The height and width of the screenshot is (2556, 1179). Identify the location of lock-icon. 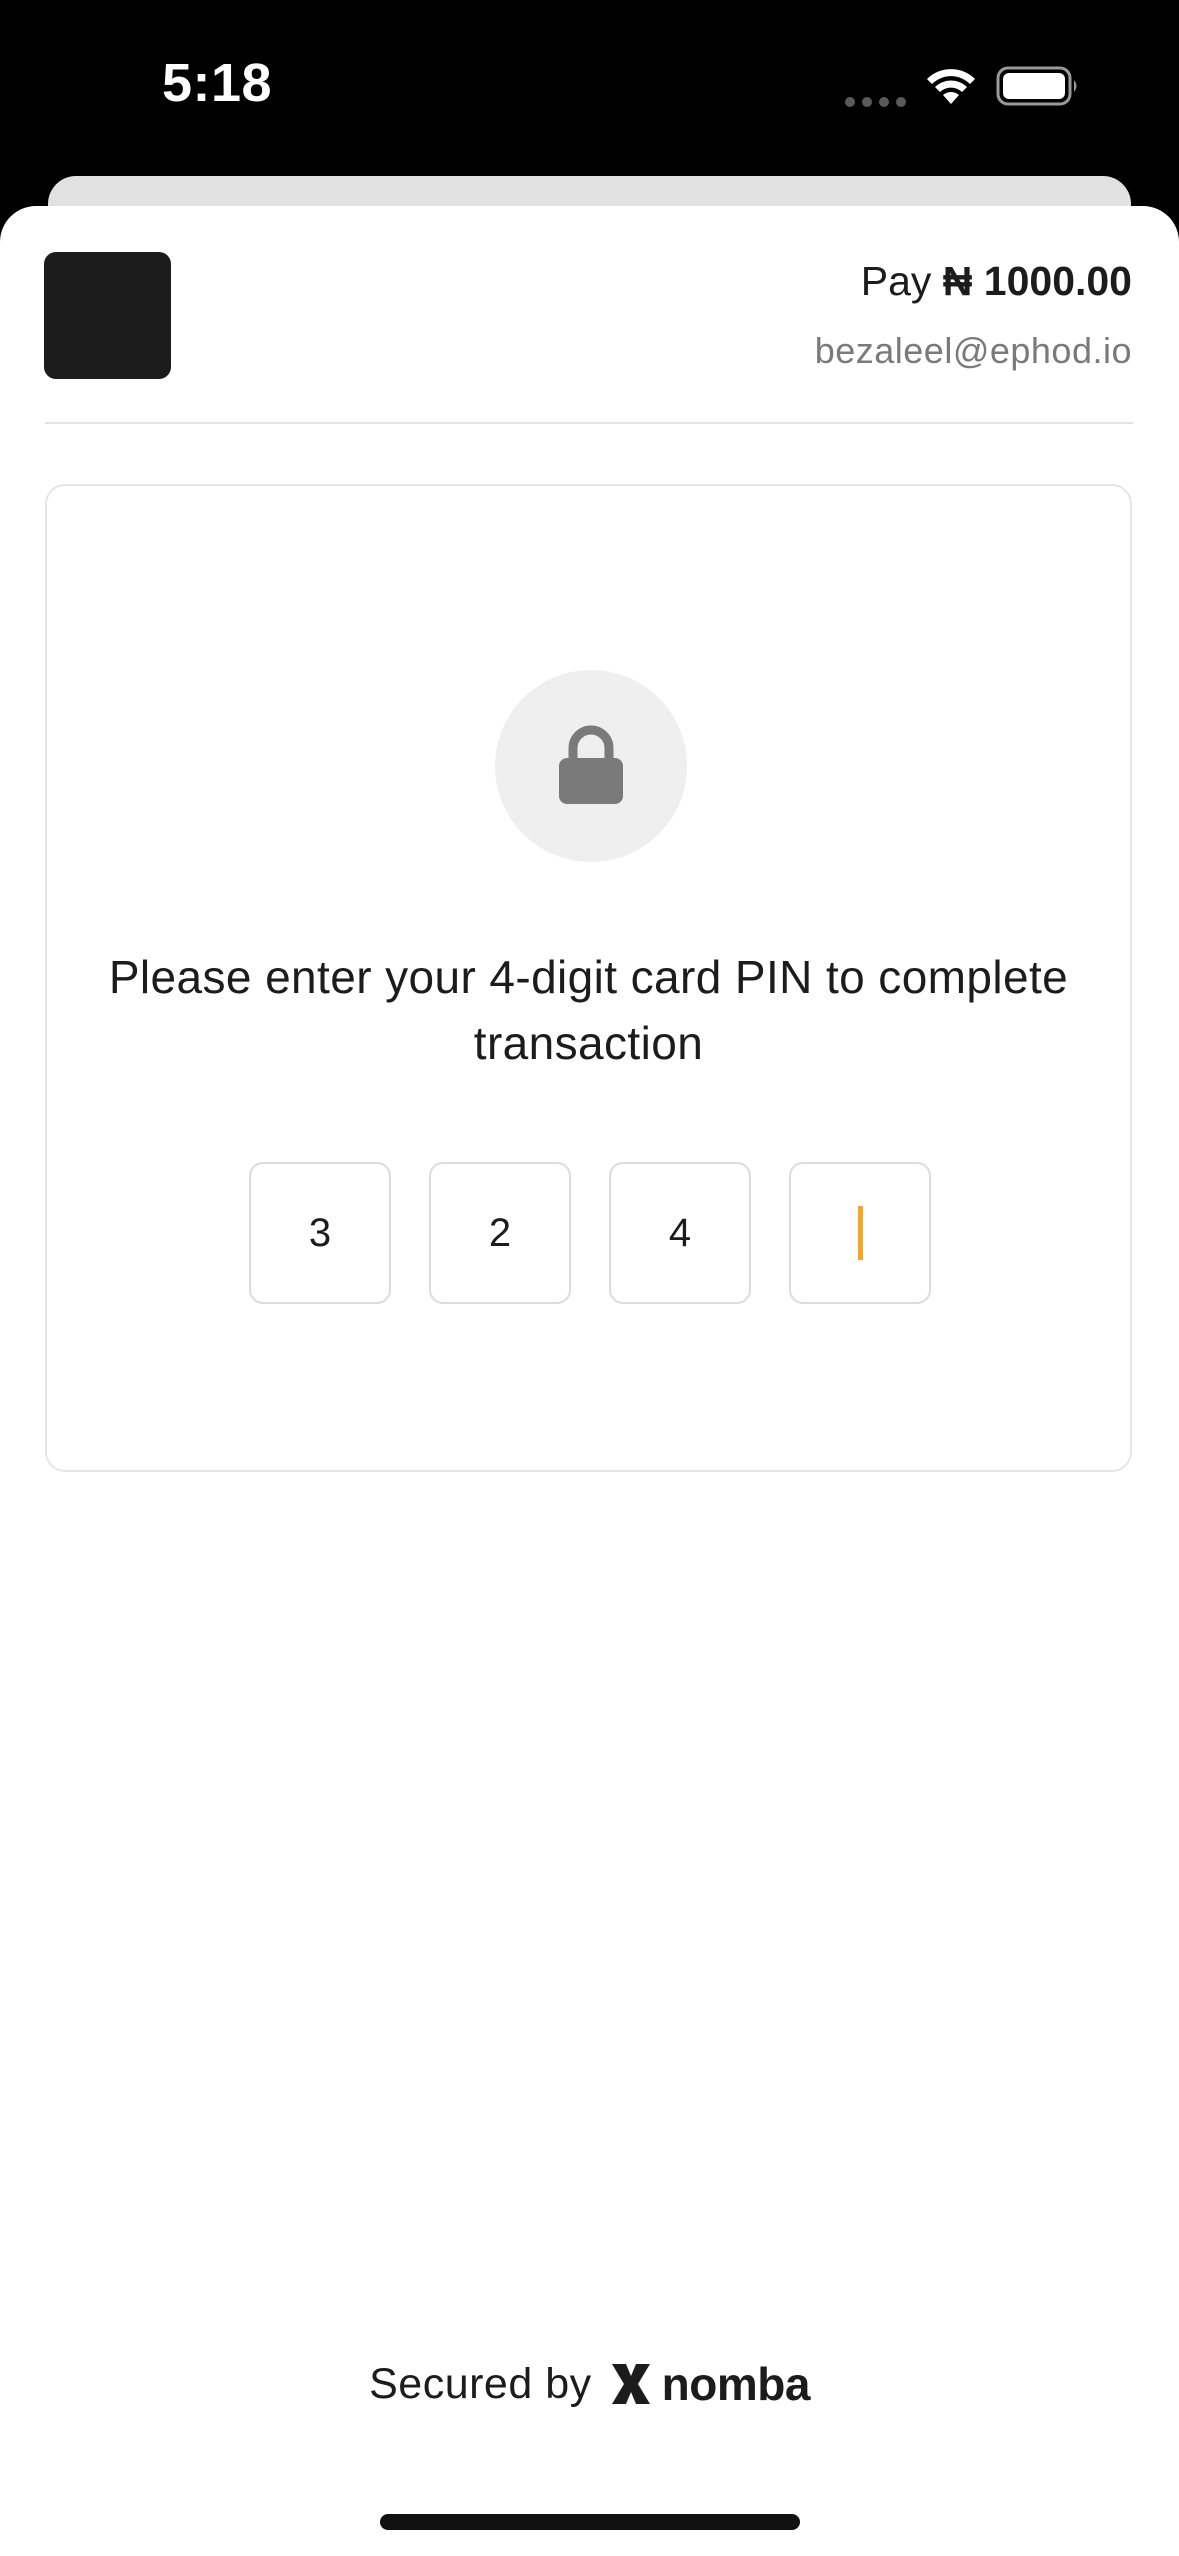
(591, 764).